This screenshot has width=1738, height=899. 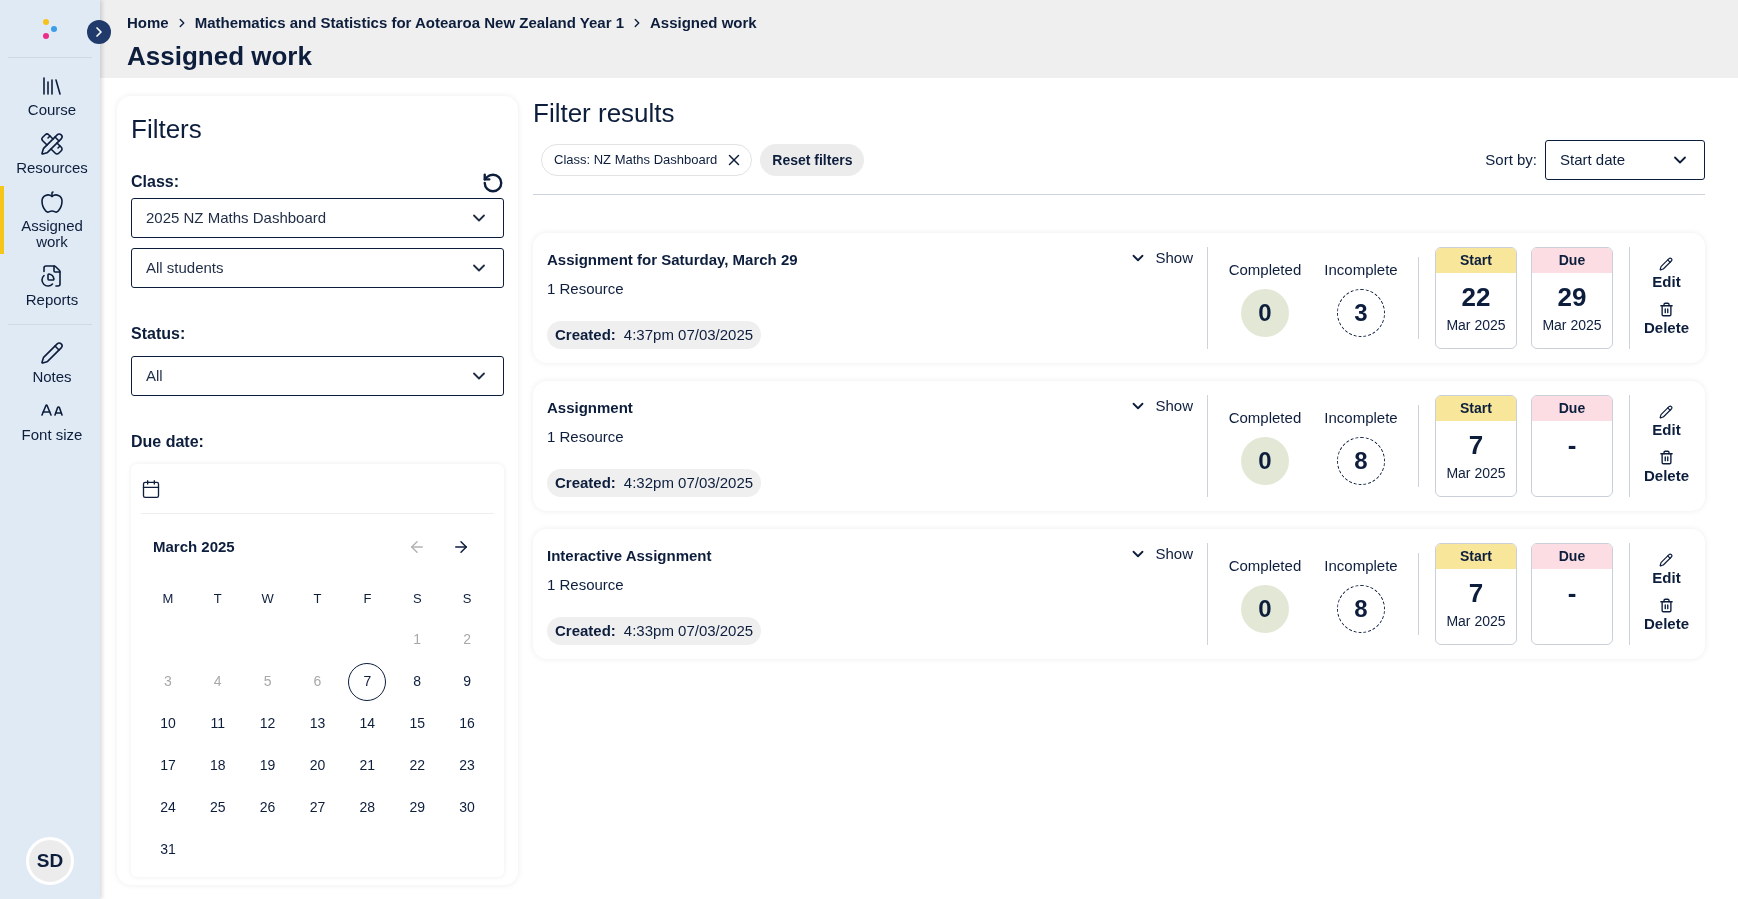 I want to click on reset-icon, so click(x=493, y=183).